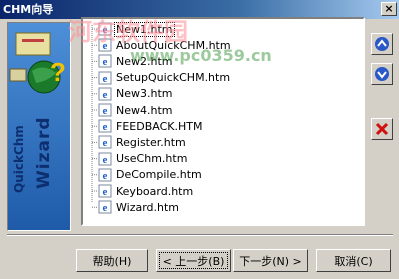 This screenshot has height=279, width=399. I want to click on move-up-button, so click(382, 44).